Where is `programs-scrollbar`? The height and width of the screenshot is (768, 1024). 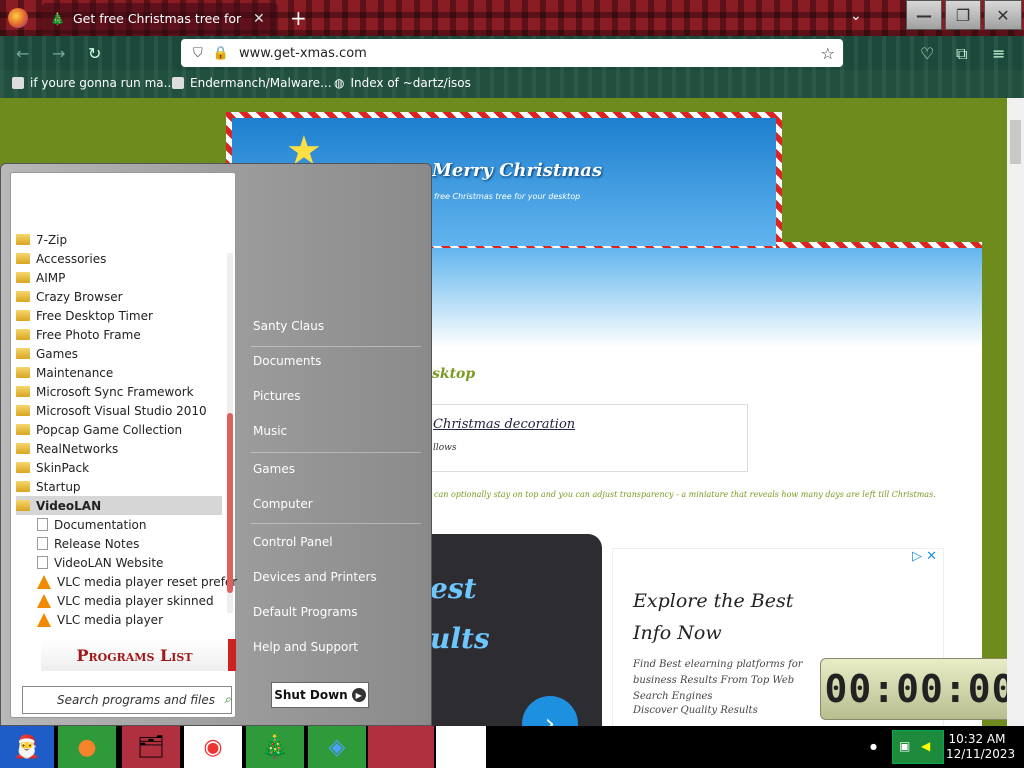
programs-scrollbar is located at coordinates (230, 433).